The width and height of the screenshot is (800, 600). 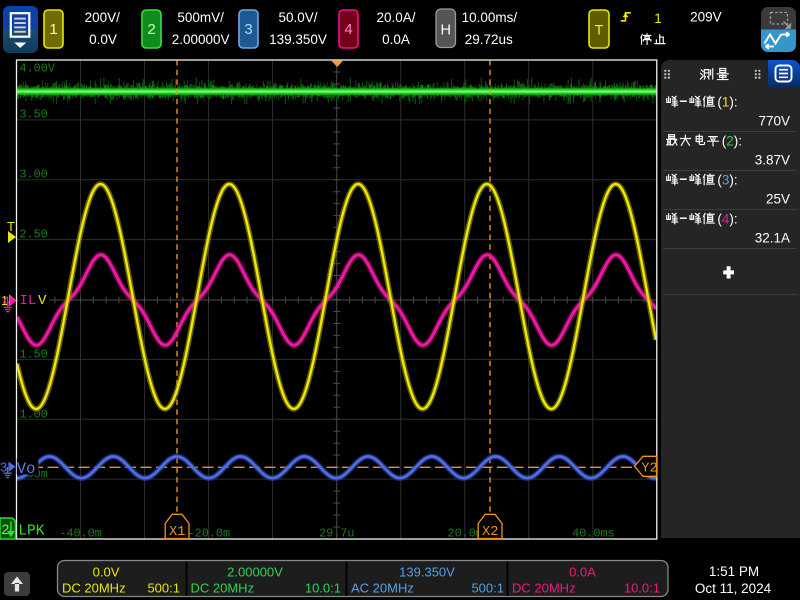 I want to click on svg-text: 1:51 PM, so click(x=734, y=571).